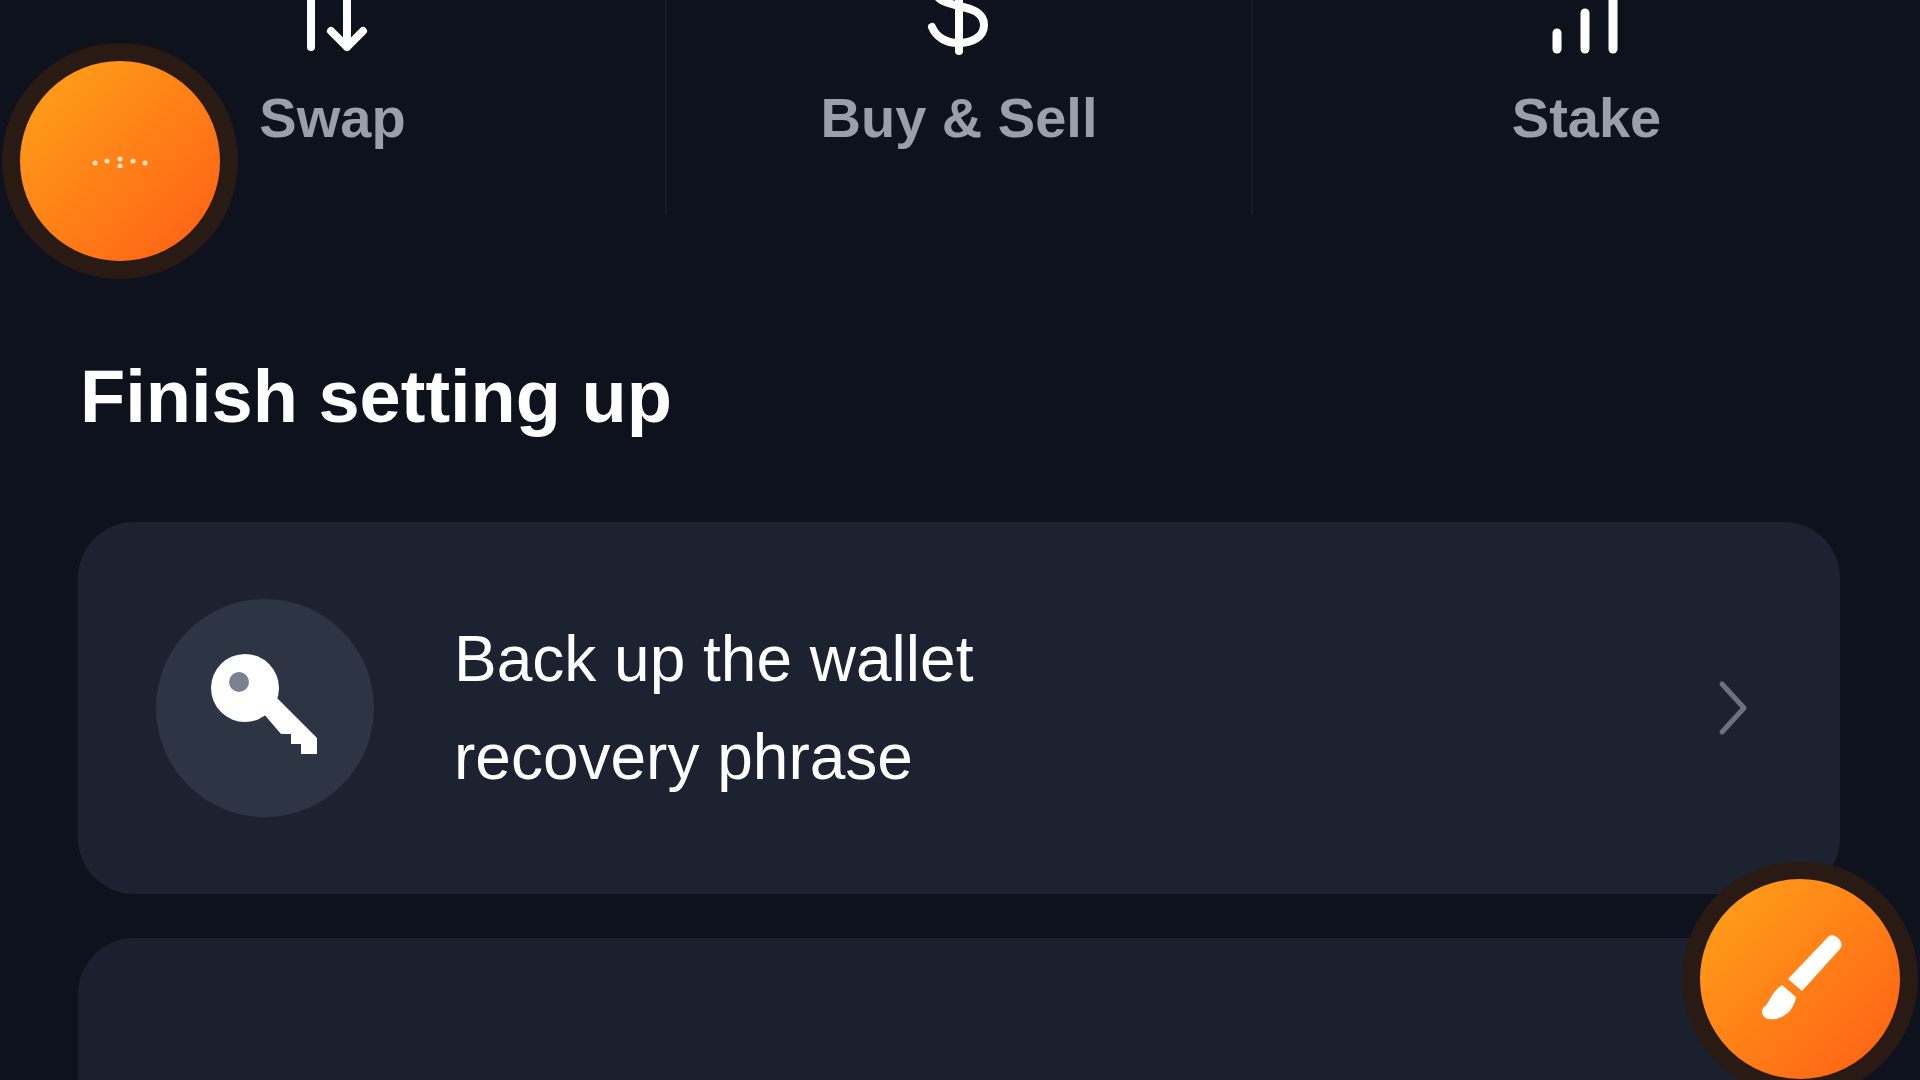  What do you see at coordinates (714, 708) in the screenshot?
I see `task-title: Back up the wallet recovery phrase` at bounding box center [714, 708].